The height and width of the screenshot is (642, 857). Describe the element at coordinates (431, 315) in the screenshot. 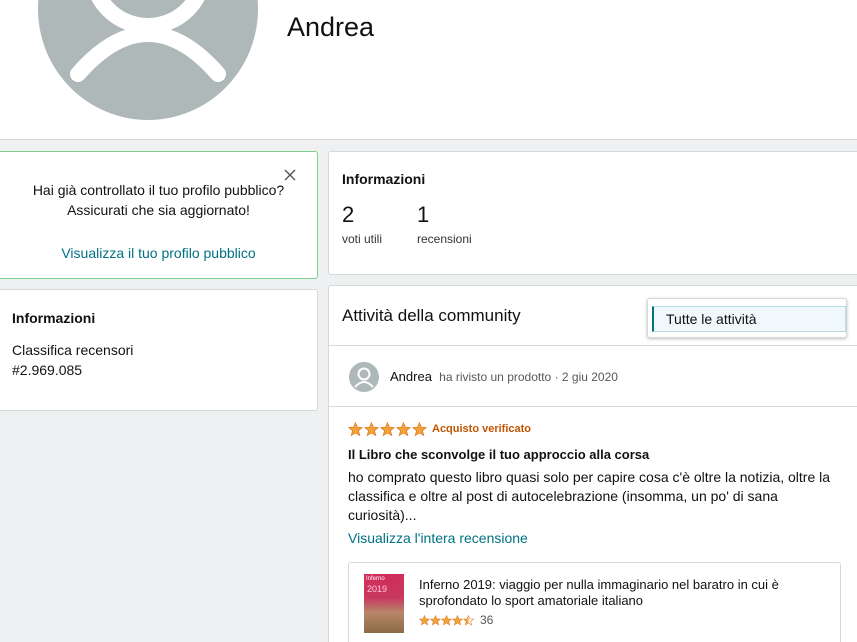

I see `community-title: Attività della community` at that location.